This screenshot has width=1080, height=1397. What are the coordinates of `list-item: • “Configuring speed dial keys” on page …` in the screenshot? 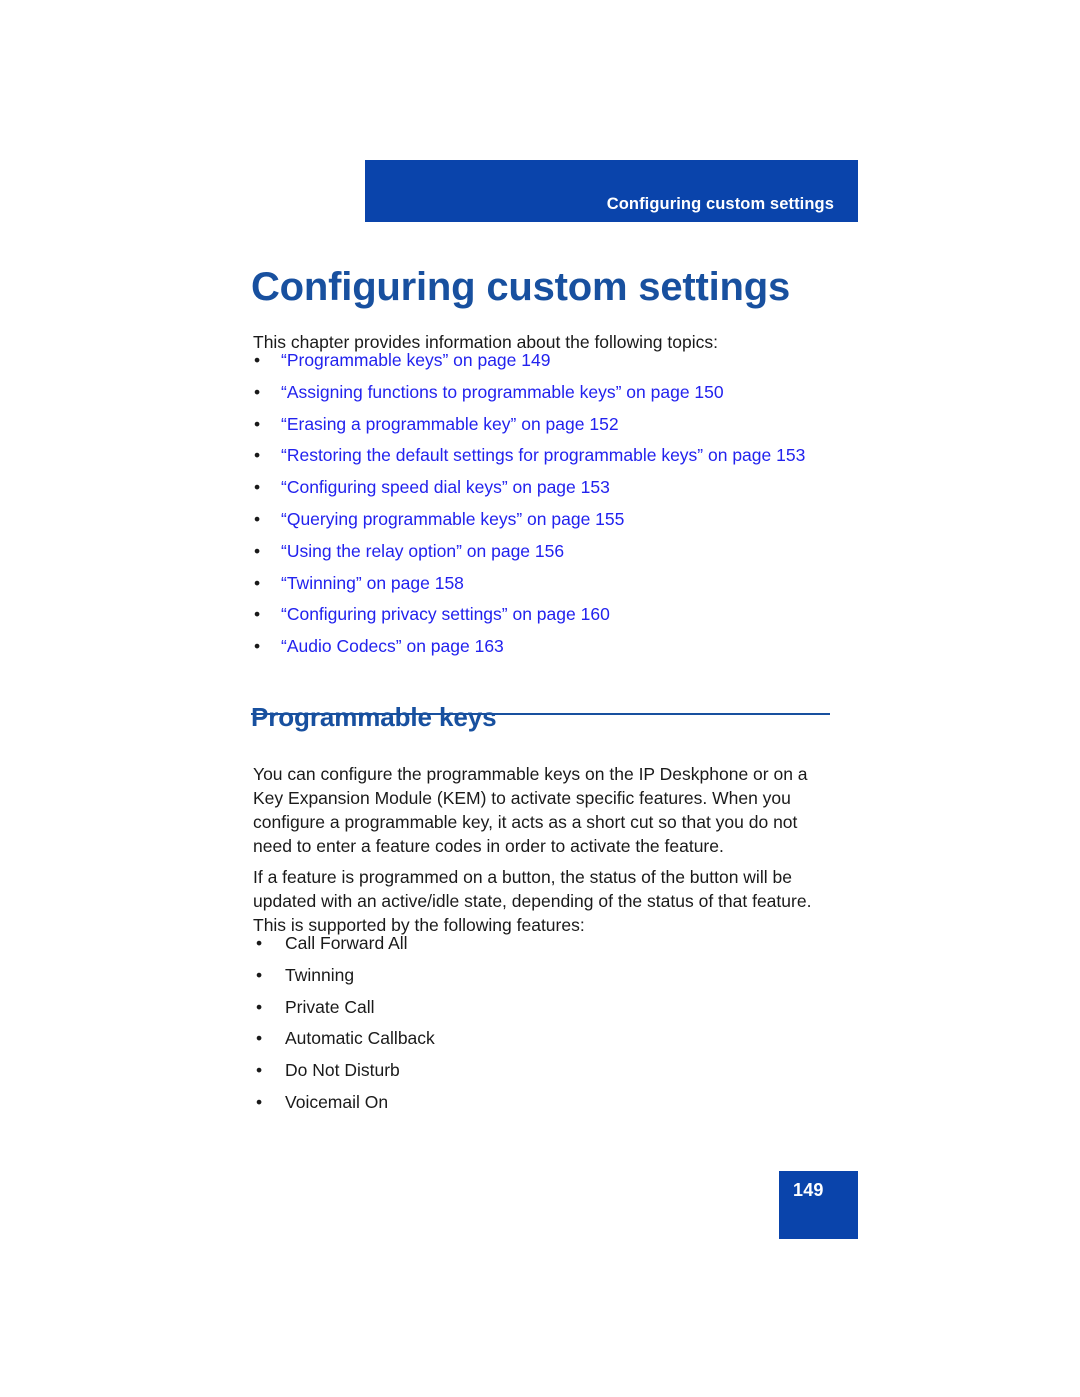 It's located at (553, 493).